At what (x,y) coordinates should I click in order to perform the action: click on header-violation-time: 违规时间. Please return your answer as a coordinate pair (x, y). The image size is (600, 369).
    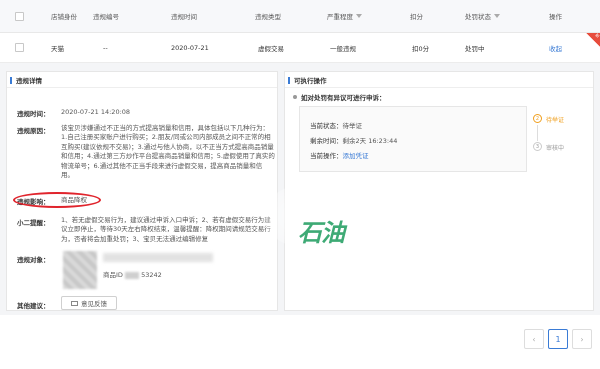
    Looking at the image, I should click on (184, 17).